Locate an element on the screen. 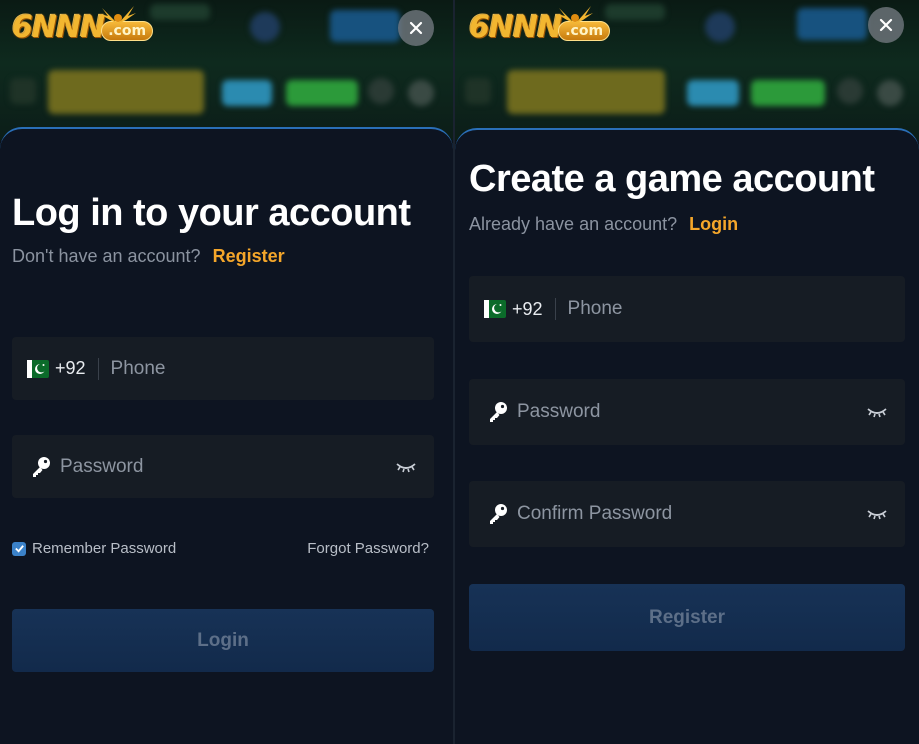 The width and height of the screenshot is (919, 744). subtitle: Already have an account? Login is located at coordinates (603, 224).